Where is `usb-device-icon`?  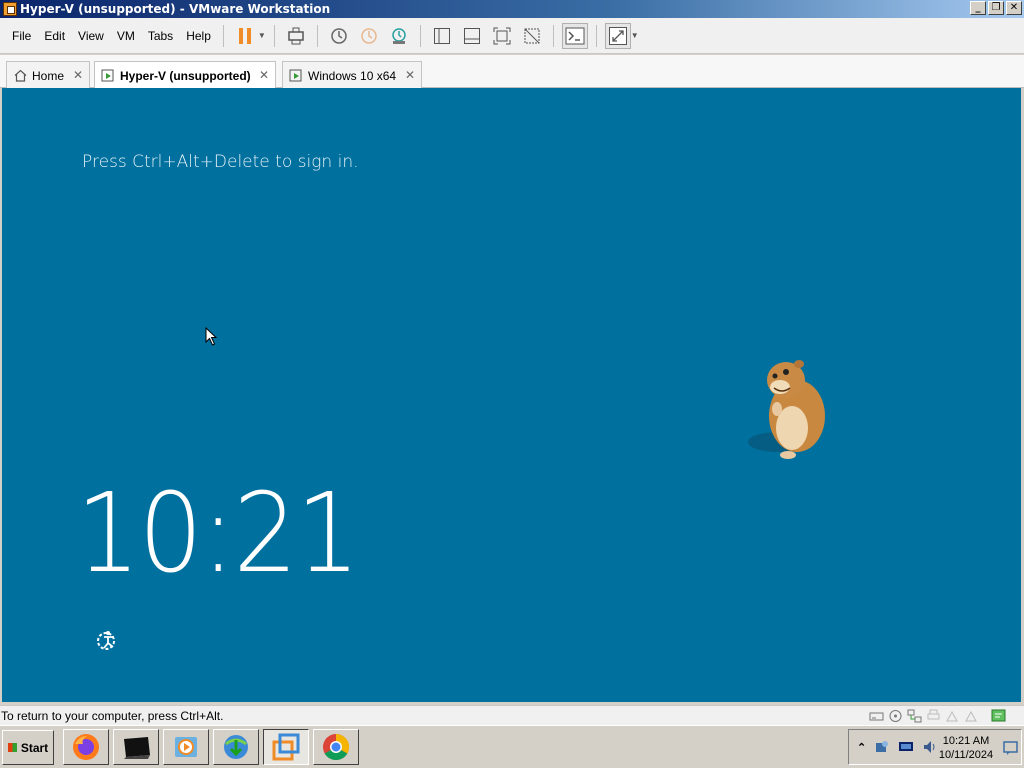
usb-device-icon is located at coordinates (952, 716).